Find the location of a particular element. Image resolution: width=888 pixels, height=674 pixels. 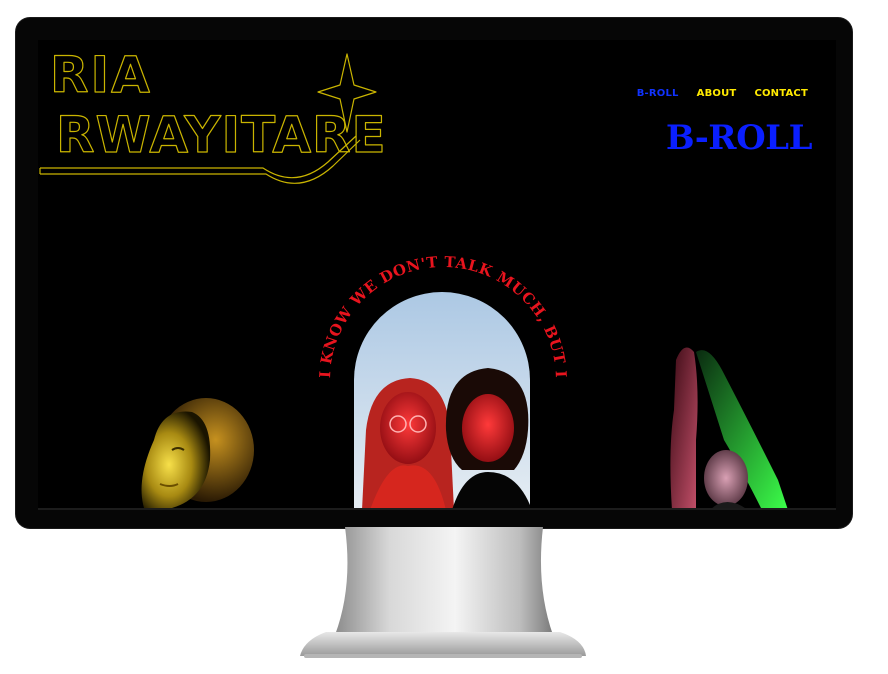

site-logo: RIA RWAYITARE is located at coordinates (318, 115).